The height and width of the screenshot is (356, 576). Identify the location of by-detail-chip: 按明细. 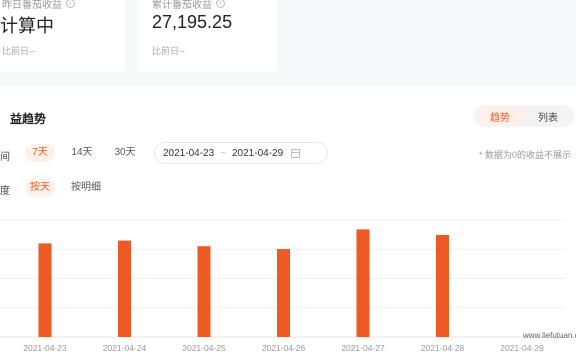
(86, 188).